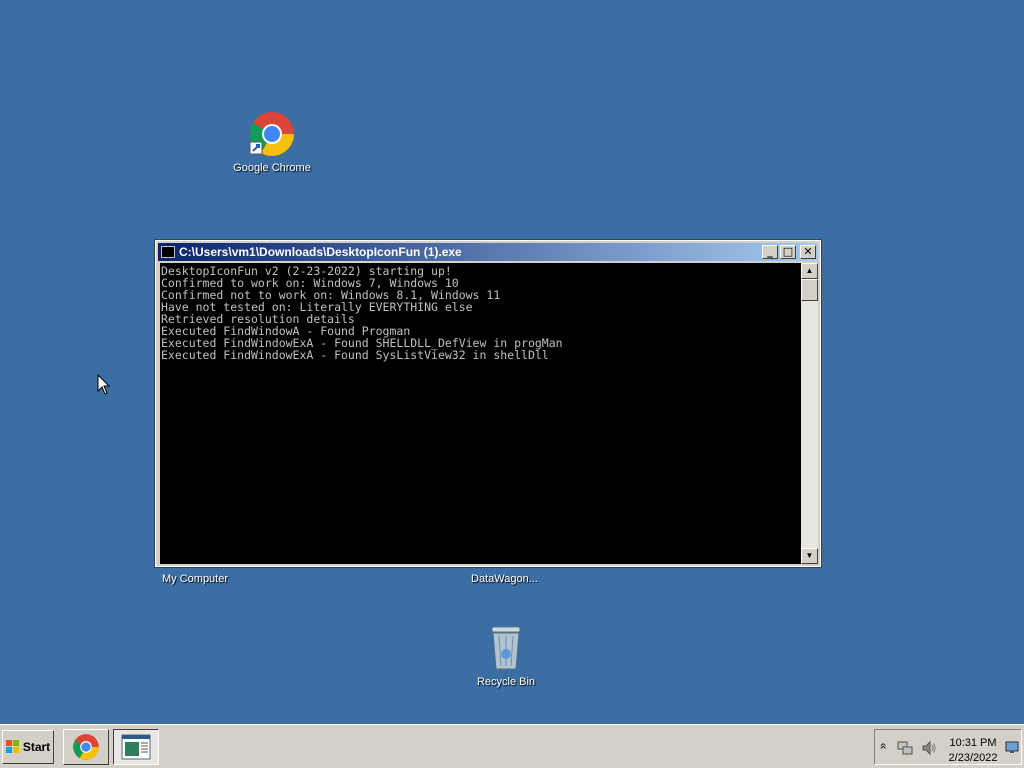 This screenshot has height=768, width=1024. I want to click on console-app-icon, so click(168, 252).